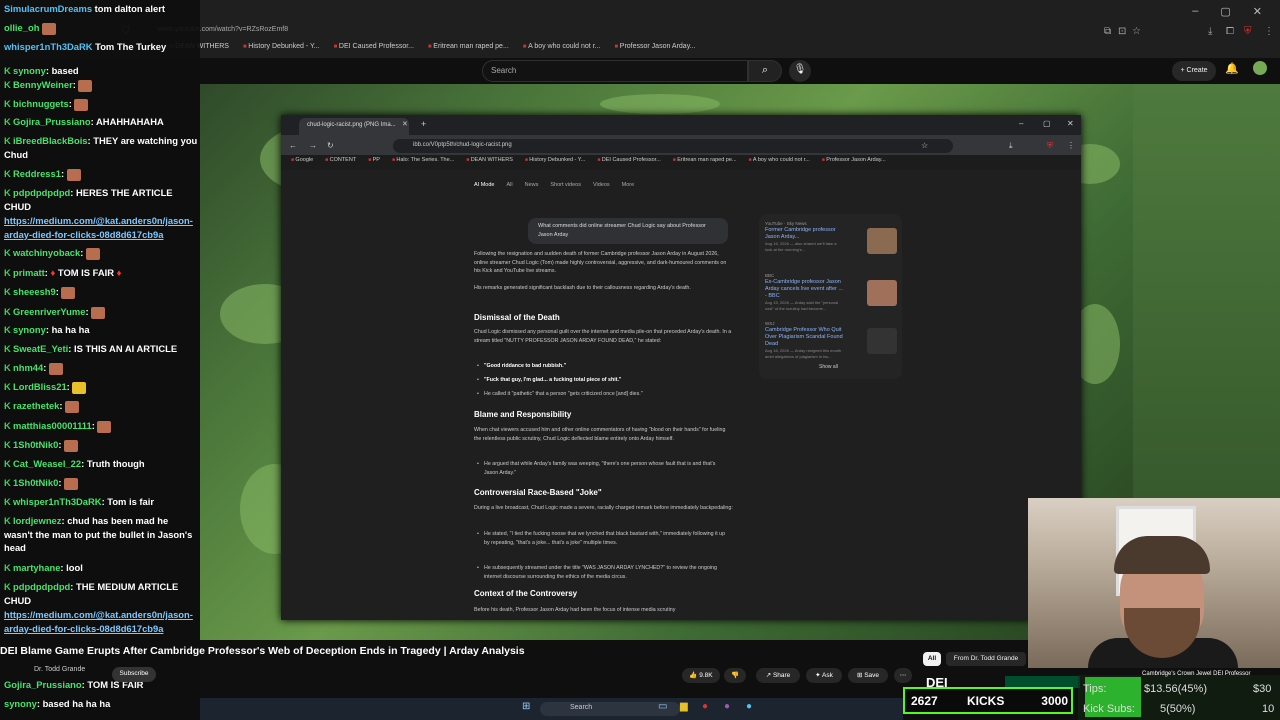 Image resolution: width=1280 pixels, height=720 pixels. Describe the element at coordinates (827, 675) in the screenshot. I see `ask-label: Ask` at that location.